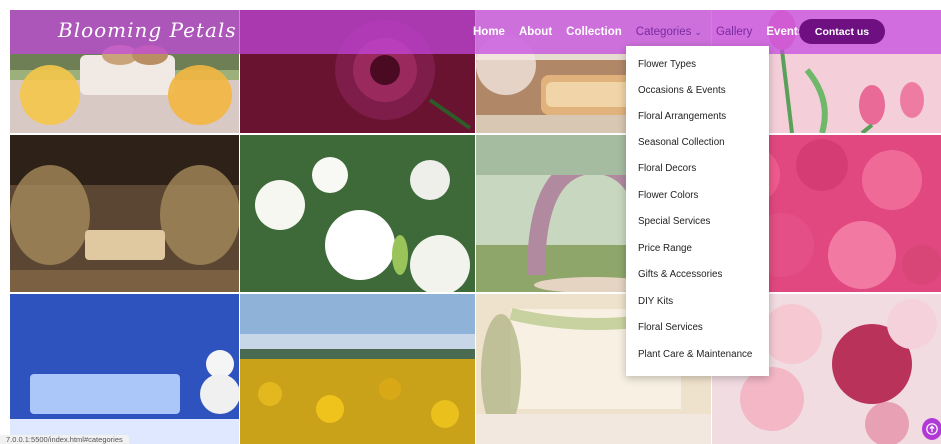  Describe the element at coordinates (668, 196) in the screenshot. I see `dropdown-item: Flower Colors` at that location.